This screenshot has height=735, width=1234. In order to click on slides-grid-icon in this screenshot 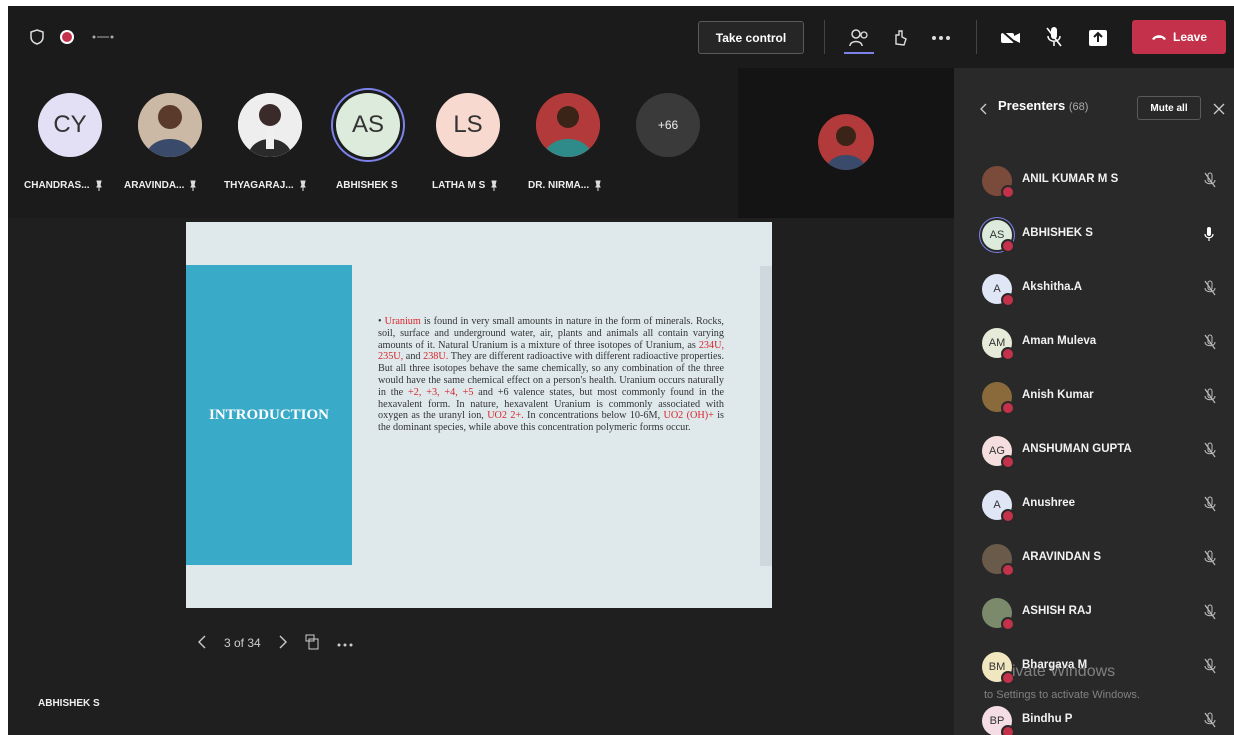, I will do `click(312, 643)`.